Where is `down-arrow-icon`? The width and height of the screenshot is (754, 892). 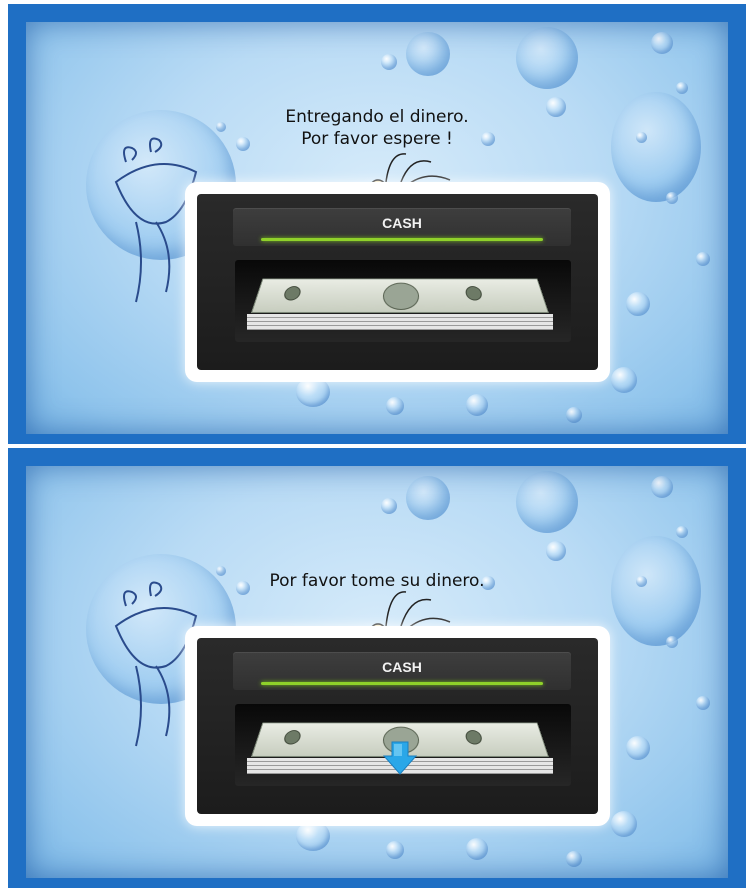
down-arrow-icon is located at coordinates (400, 758).